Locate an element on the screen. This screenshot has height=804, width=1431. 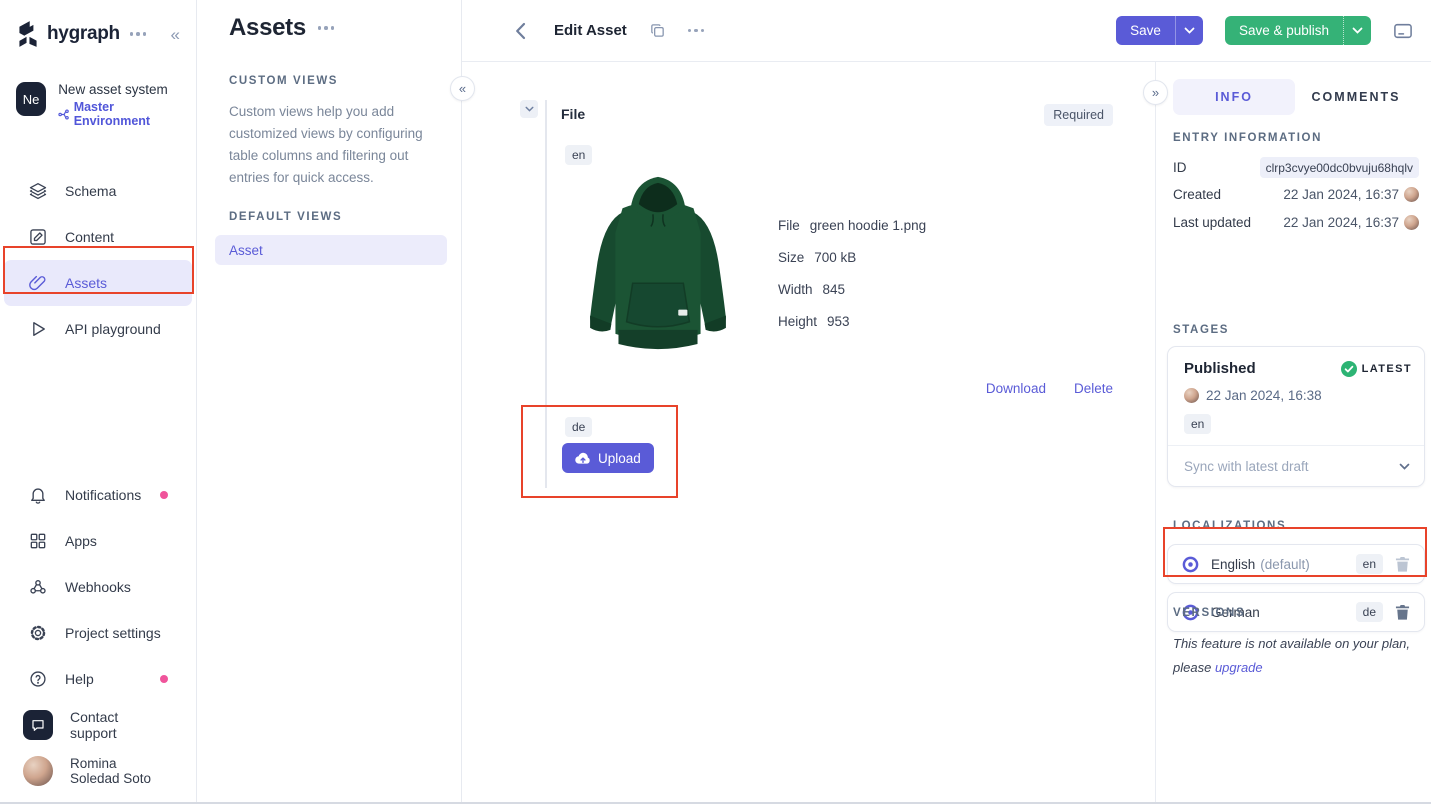
sidebar-item-contact-support: Contact support is located at coordinates (98, 725).